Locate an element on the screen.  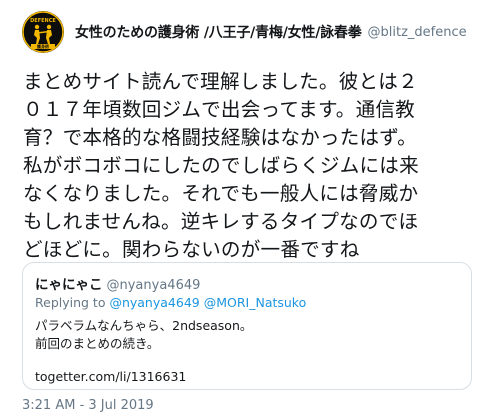
author-handle: @blitz_defence is located at coordinates (417, 32).